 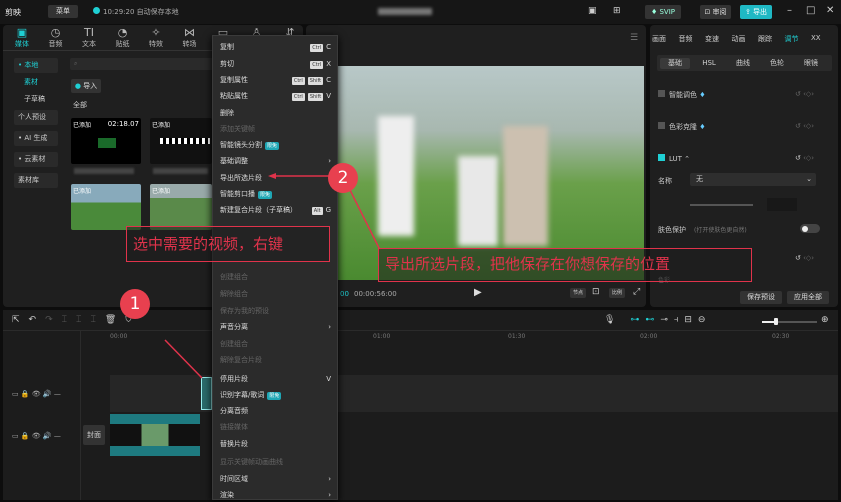 I want to click on annotation-text-2: 导出所选片段，把他保存在你想保存的位置, so click(x=565, y=265).